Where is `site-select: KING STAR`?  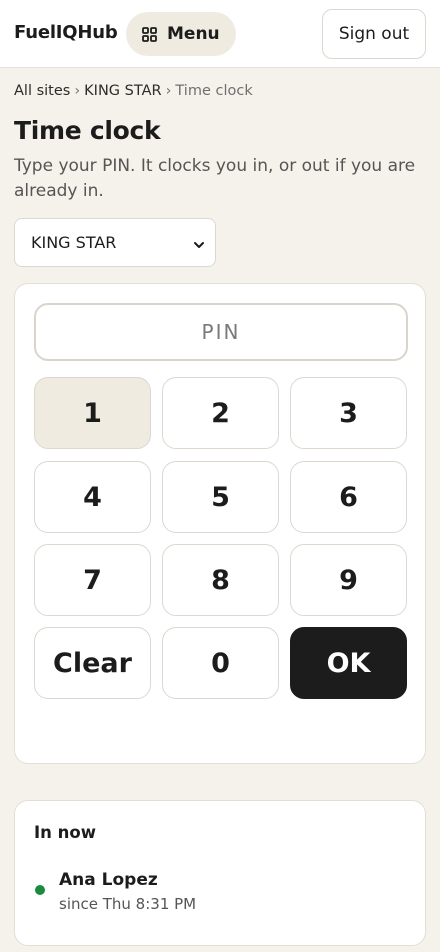
site-select: KING STAR is located at coordinates (115, 242).